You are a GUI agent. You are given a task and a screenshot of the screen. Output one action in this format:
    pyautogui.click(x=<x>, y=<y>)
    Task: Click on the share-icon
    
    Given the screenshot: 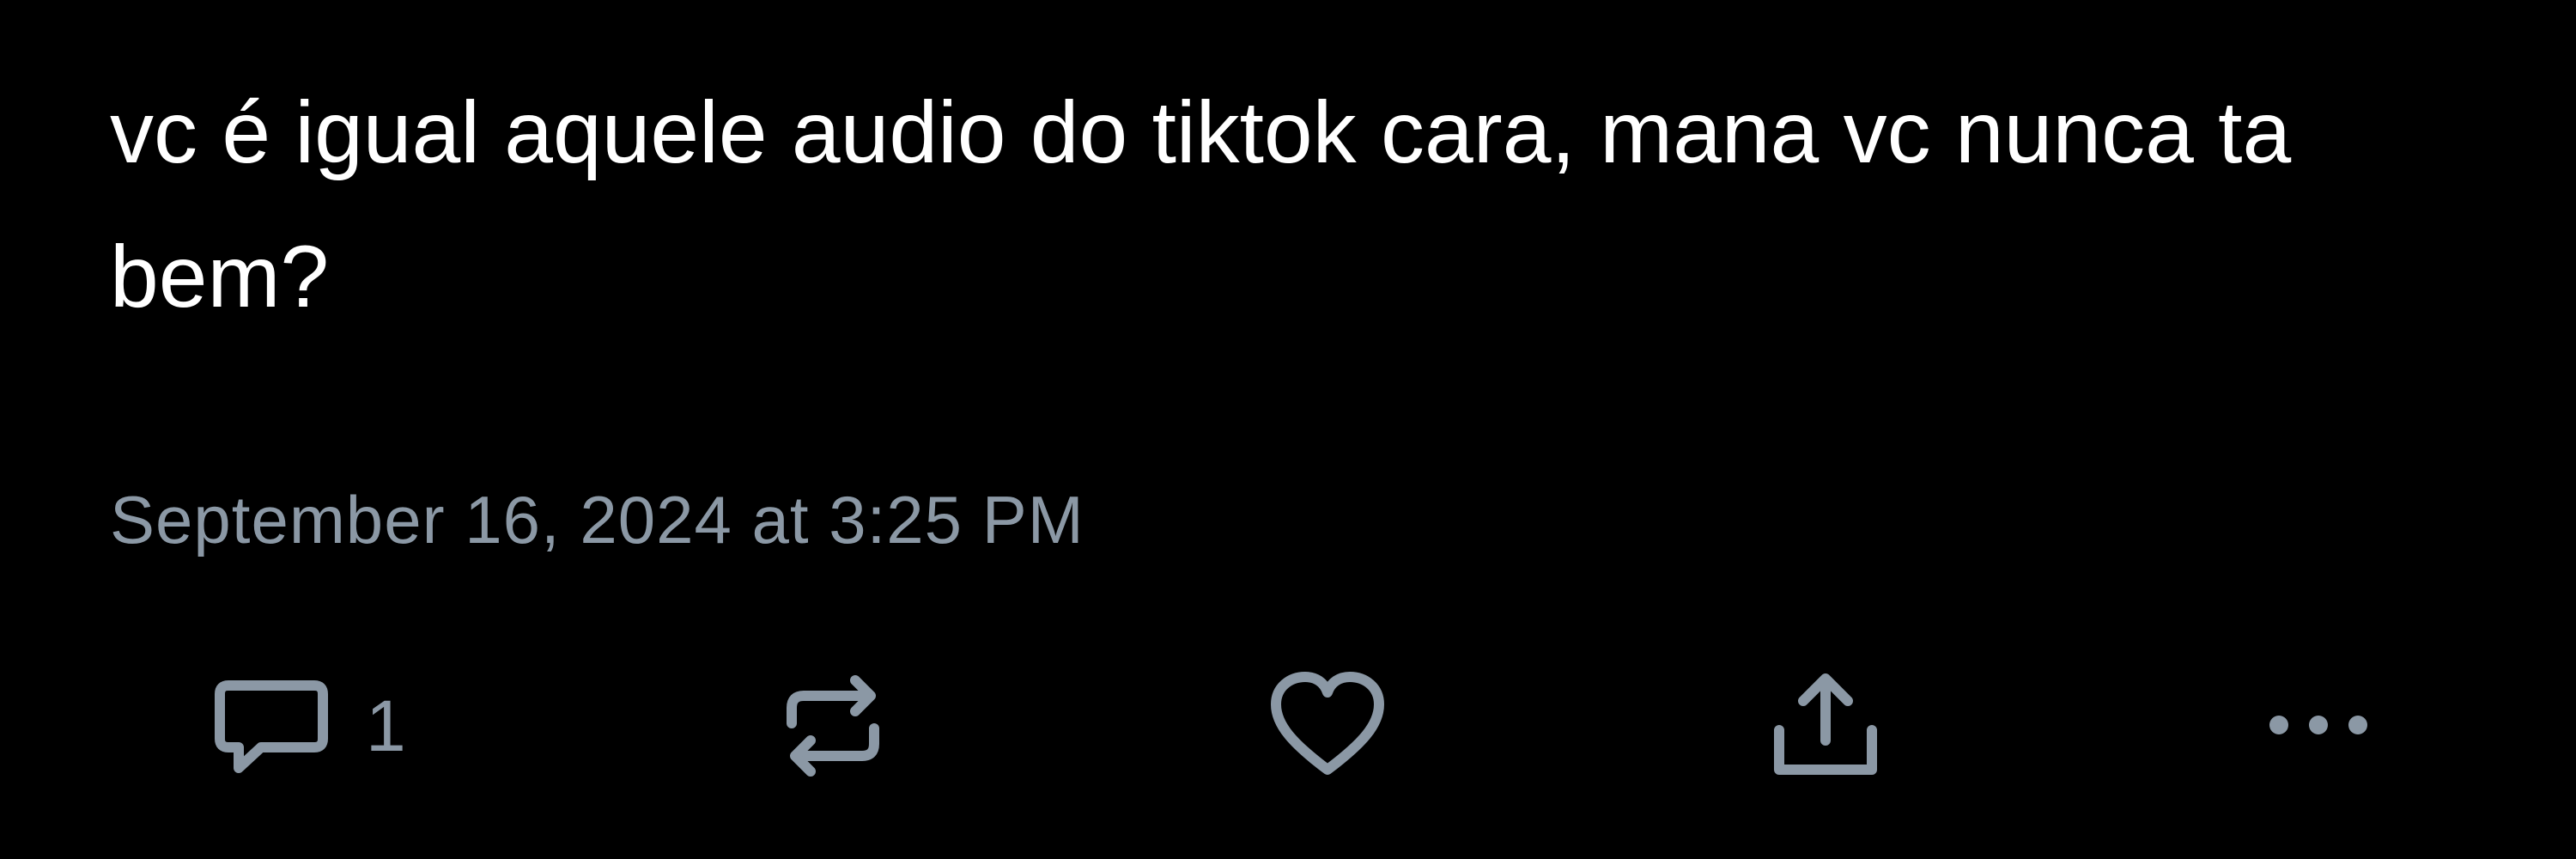 What is the action you would take?
    pyautogui.click(x=1826, y=726)
    